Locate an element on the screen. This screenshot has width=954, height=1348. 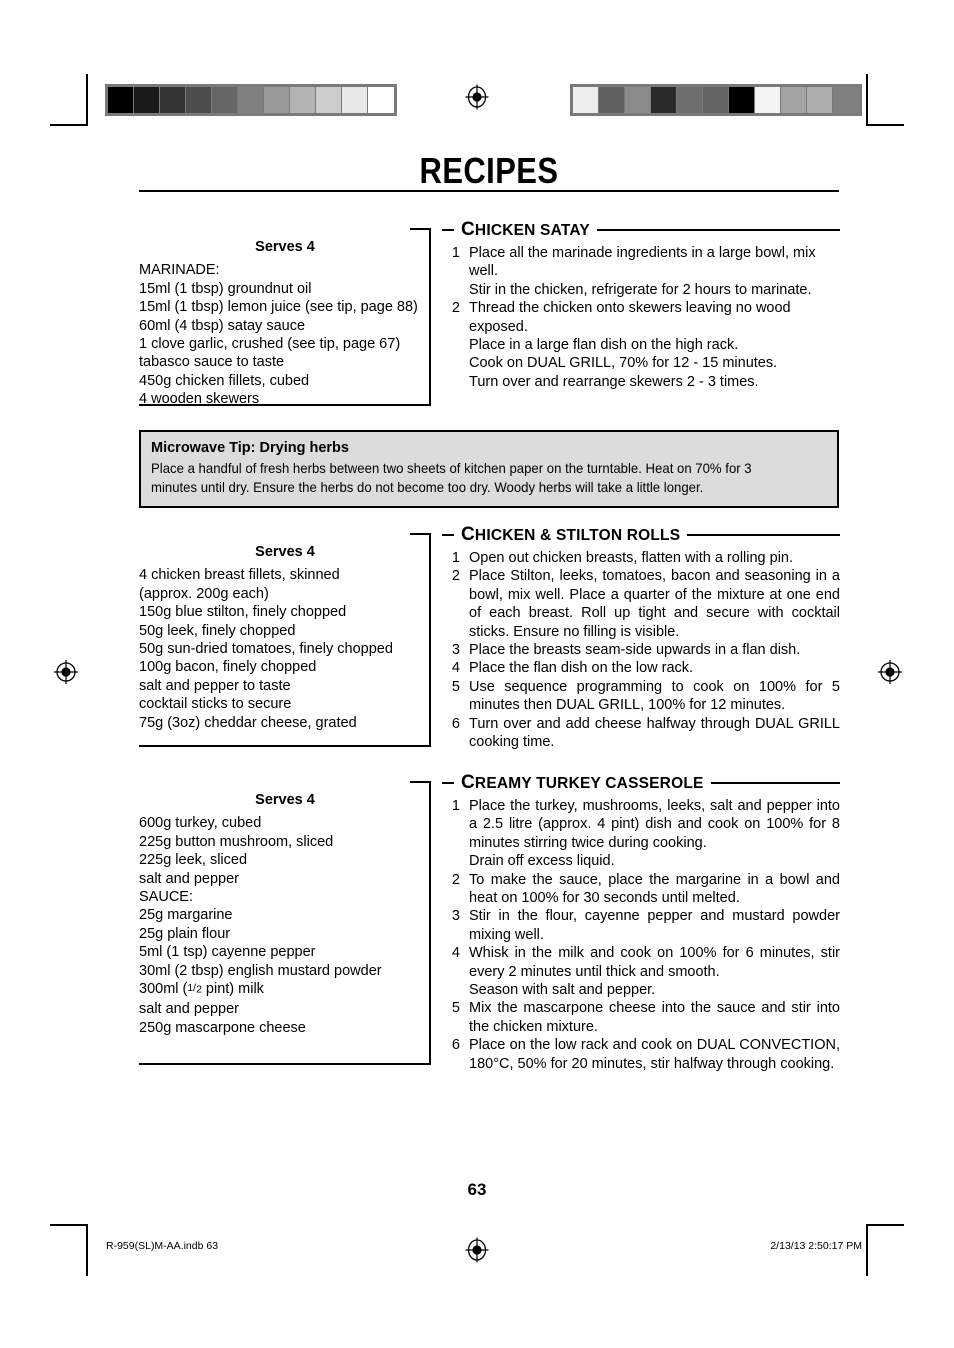
recipe-title: CHICKEN & STILTON ROLLS is located at coordinates (571, 534).